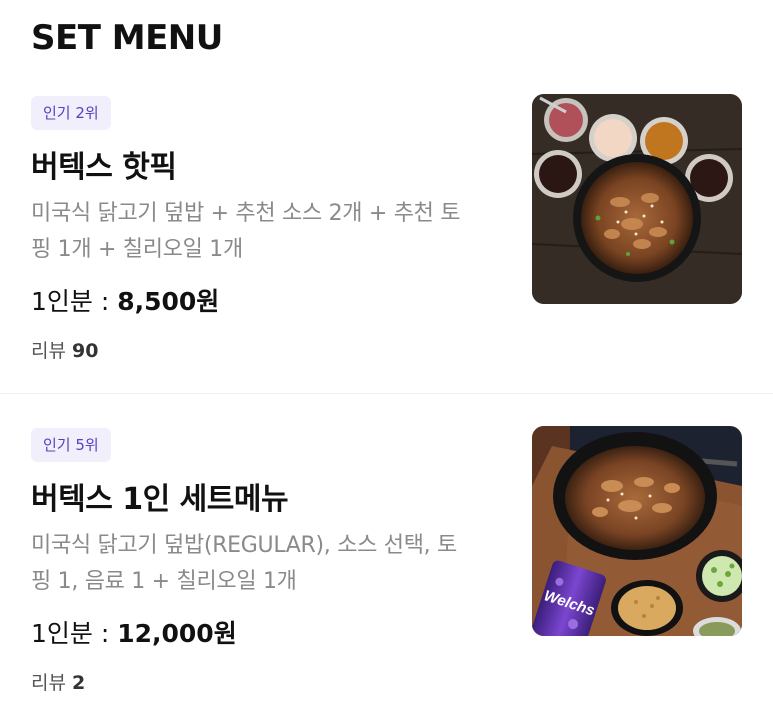 The width and height of the screenshot is (773, 720). I want to click on menu-item-photo: Welchs, so click(637, 531).